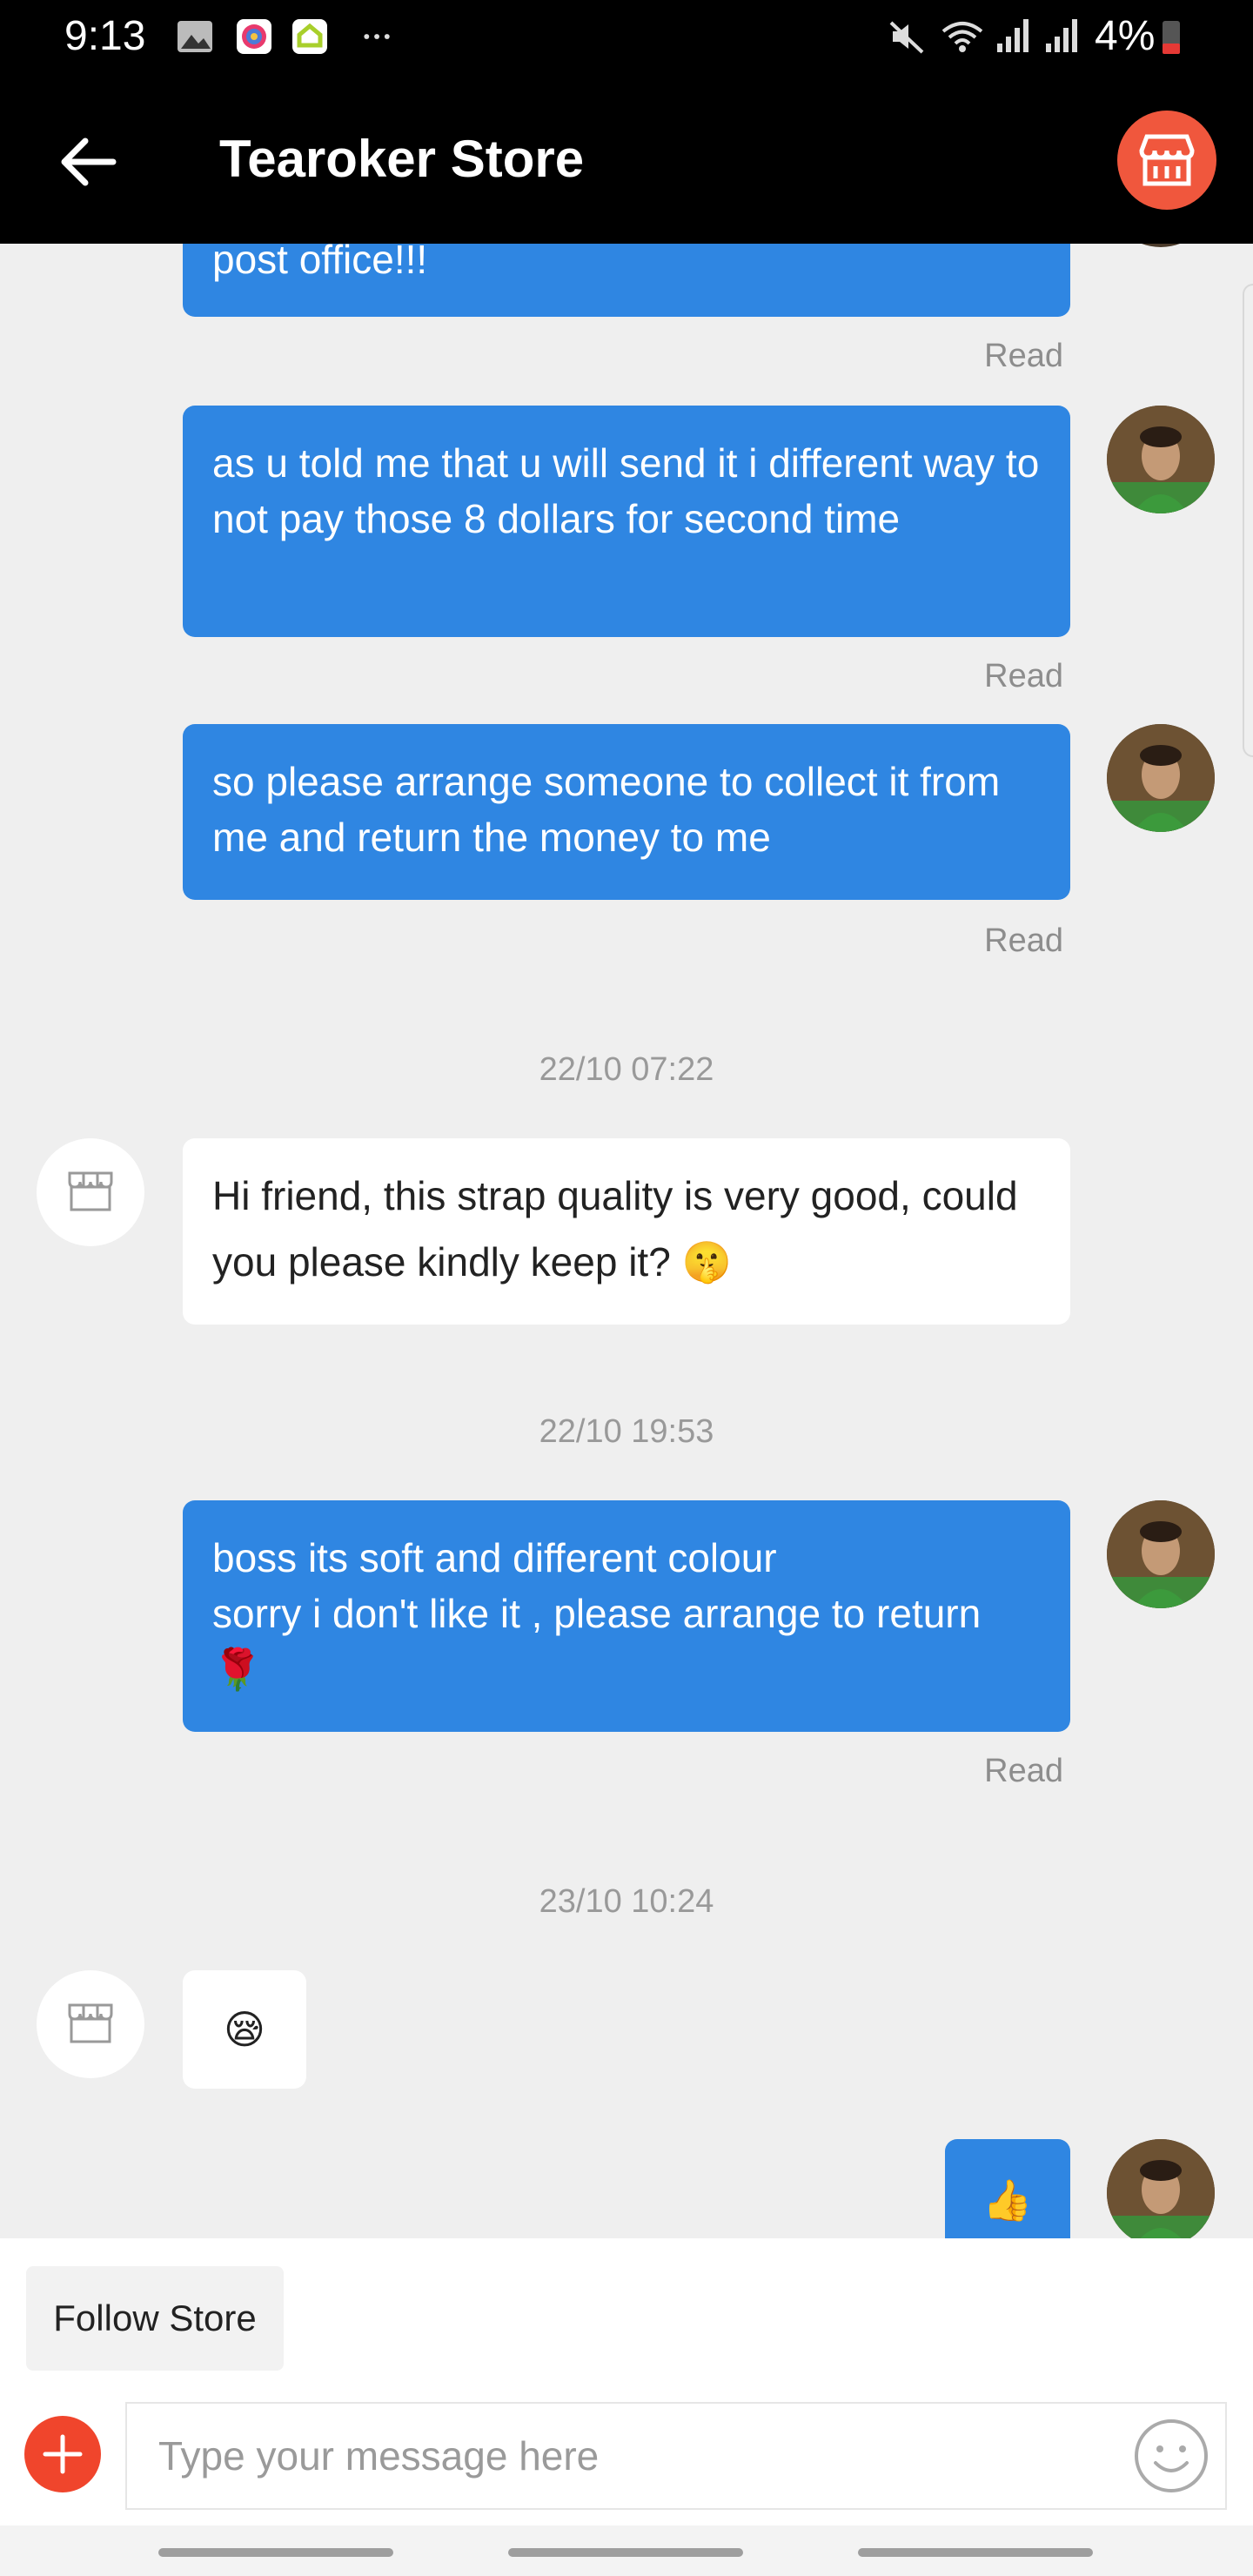 The width and height of the screenshot is (1253, 2576). I want to click on message-timestamp: 23/10 10:24, so click(626, 1901).